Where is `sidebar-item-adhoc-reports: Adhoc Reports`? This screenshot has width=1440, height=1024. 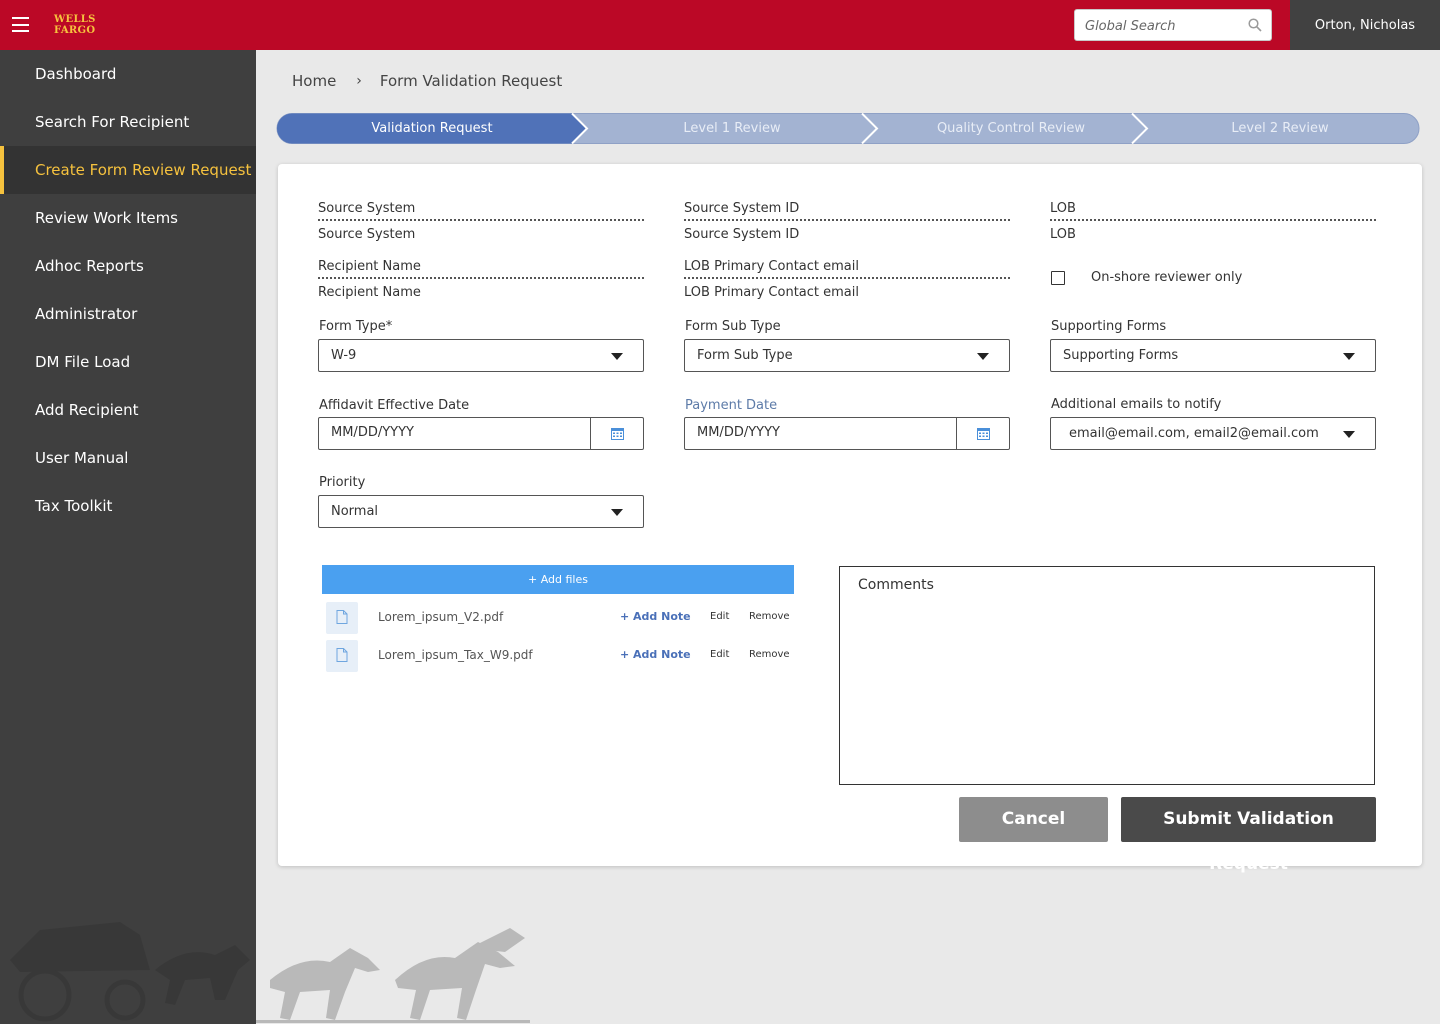 sidebar-item-adhoc-reports: Adhoc Reports is located at coordinates (128, 266).